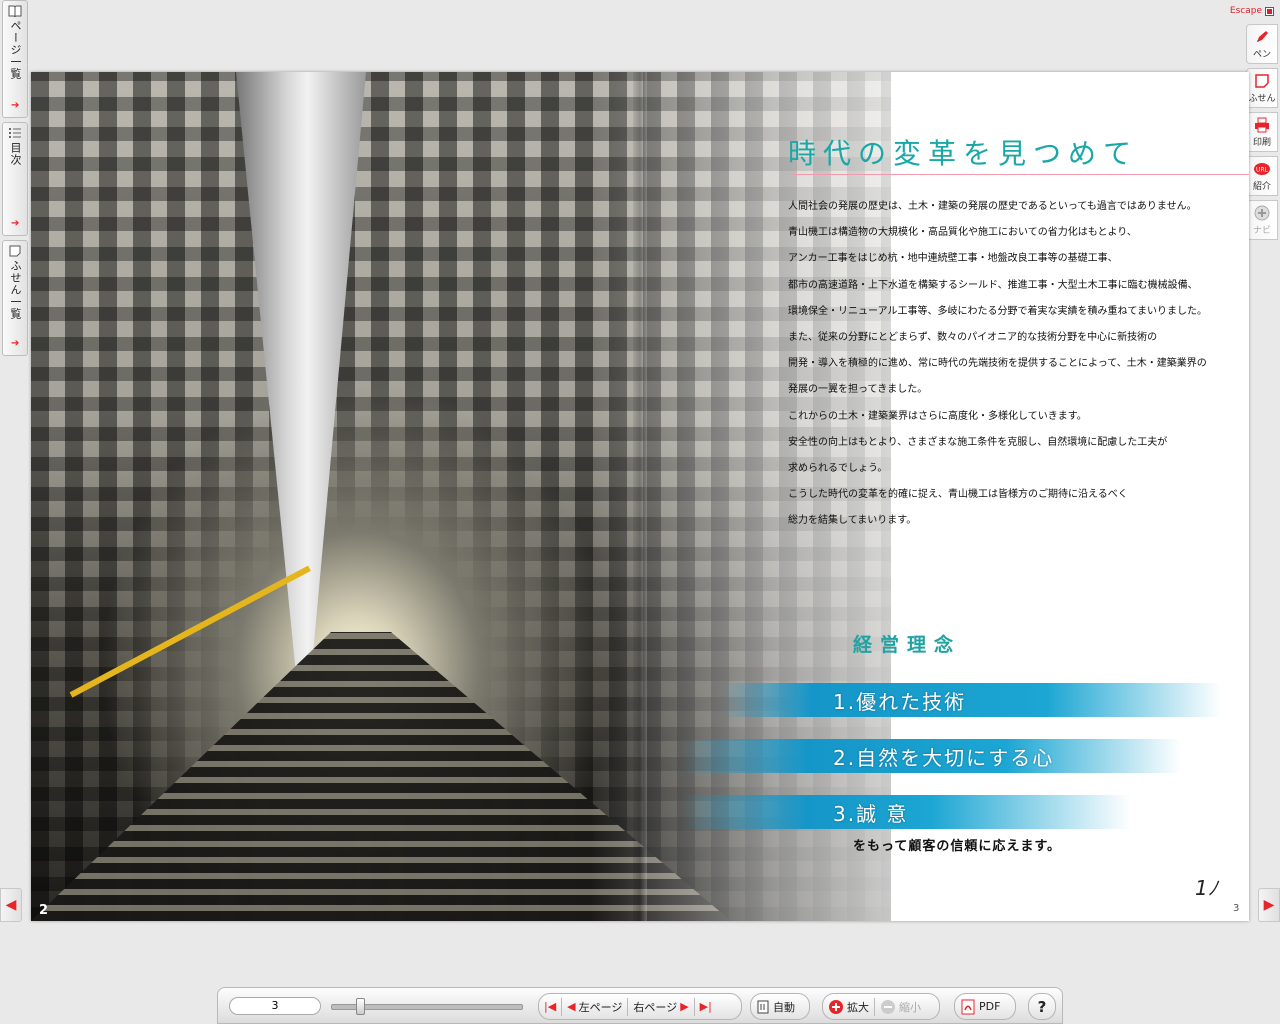  I want to click on page-heading: 時代の変革を見つめて, so click(963, 153).